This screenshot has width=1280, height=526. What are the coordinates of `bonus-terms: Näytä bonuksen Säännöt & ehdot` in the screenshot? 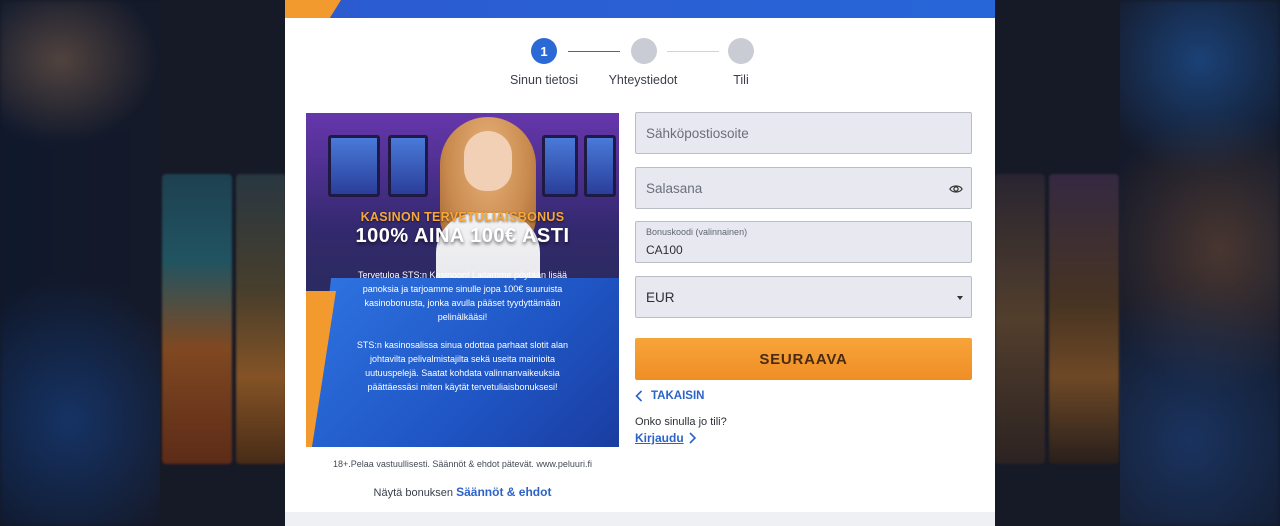 It's located at (462, 492).